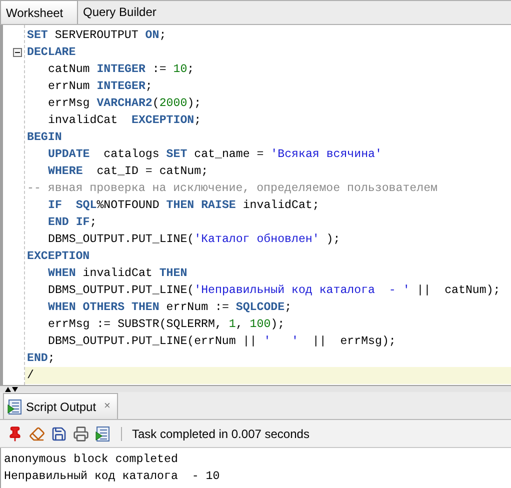  What do you see at coordinates (59, 434) in the screenshot?
I see `save-icon` at bounding box center [59, 434].